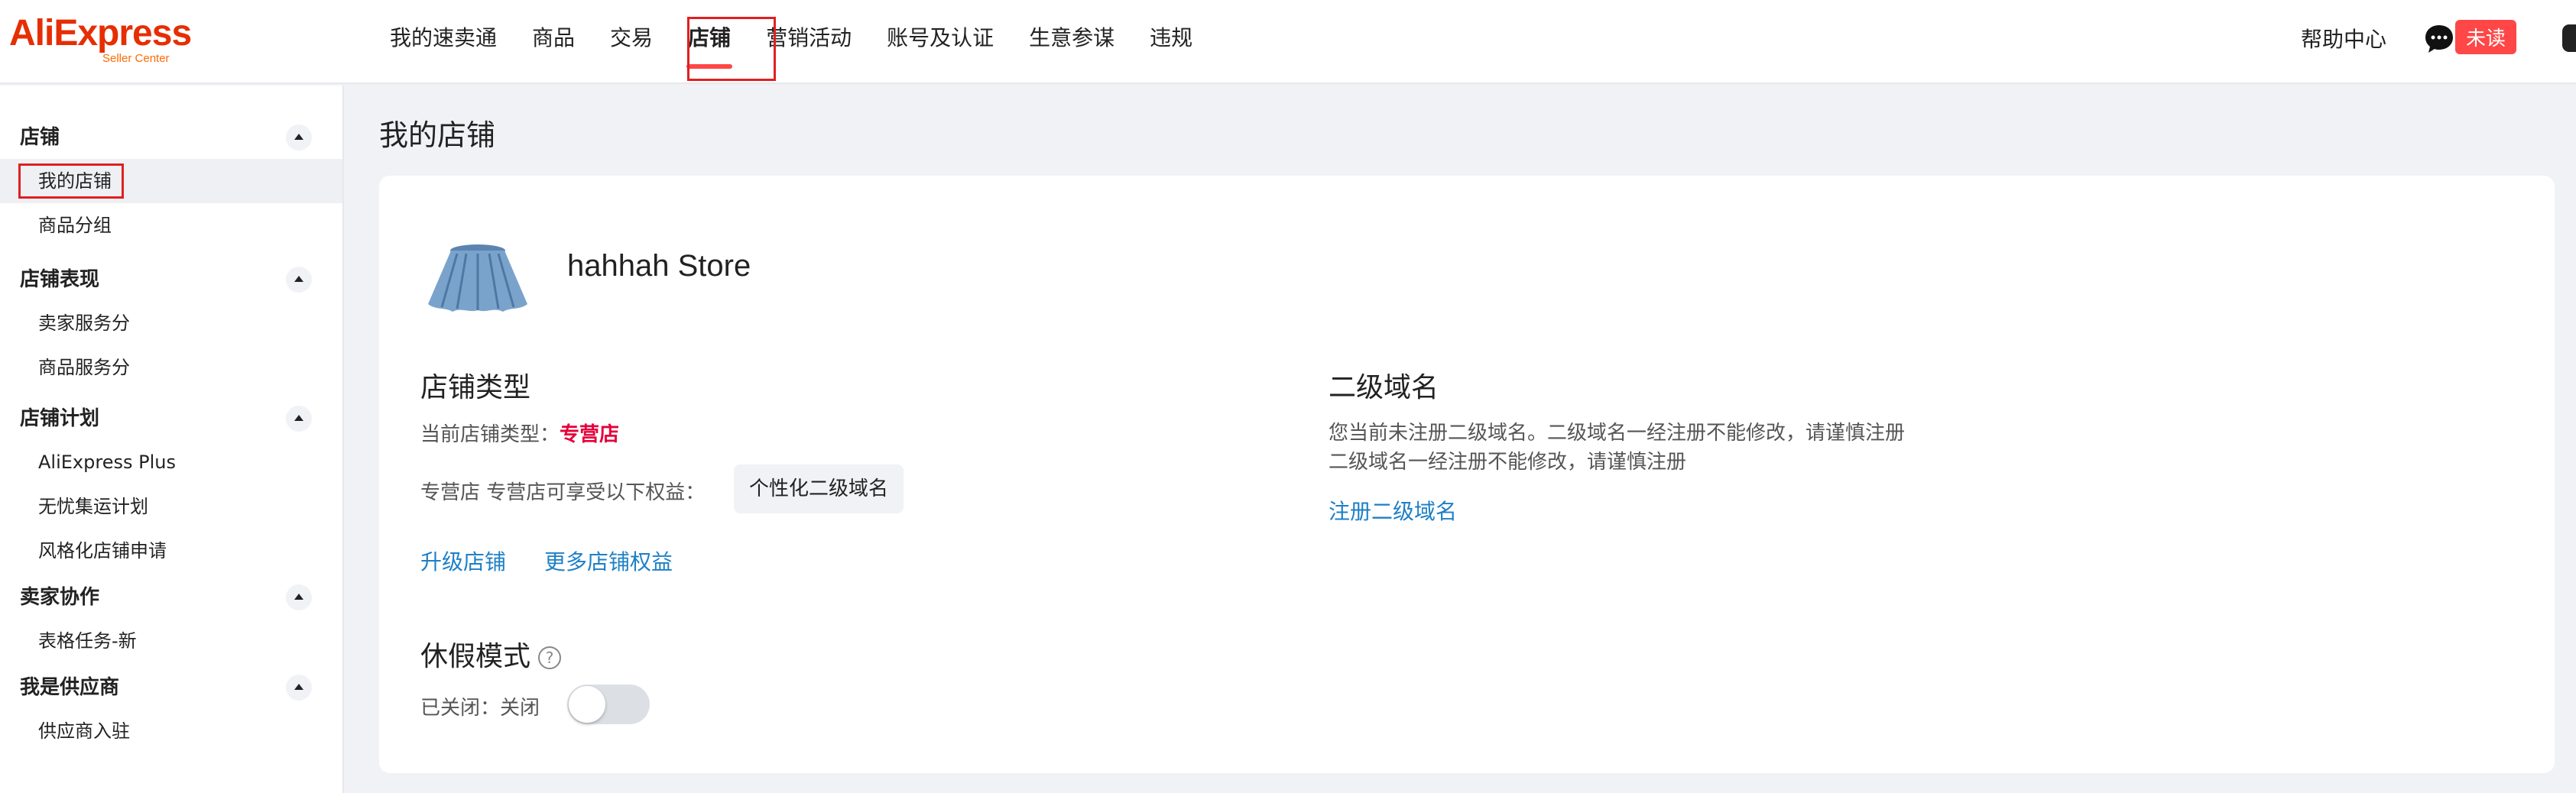  Describe the element at coordinates (171, 687) in the screenshot. I see `sidebar-group-title: 我是供应商` at that location.